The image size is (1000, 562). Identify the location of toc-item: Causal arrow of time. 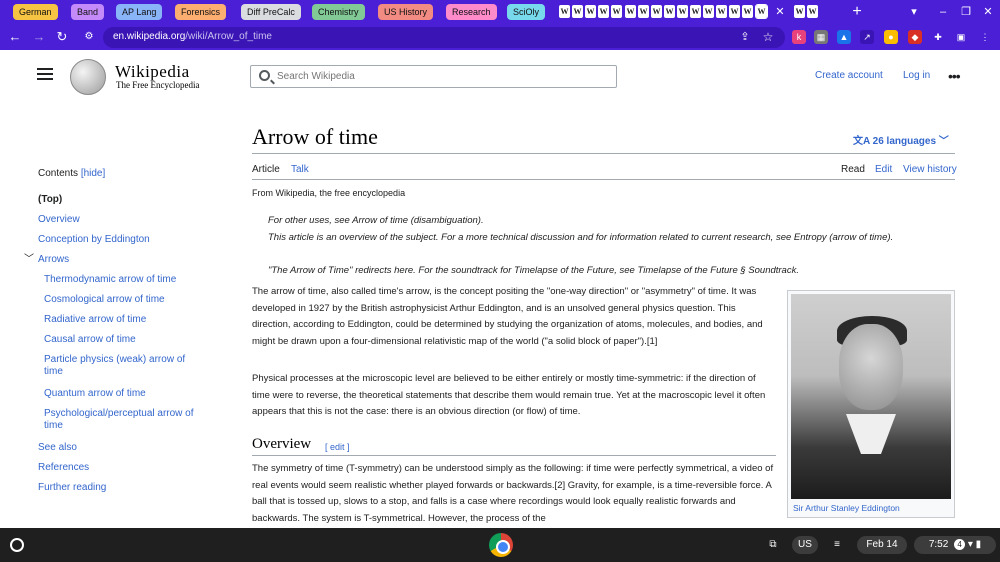
(119, 340).